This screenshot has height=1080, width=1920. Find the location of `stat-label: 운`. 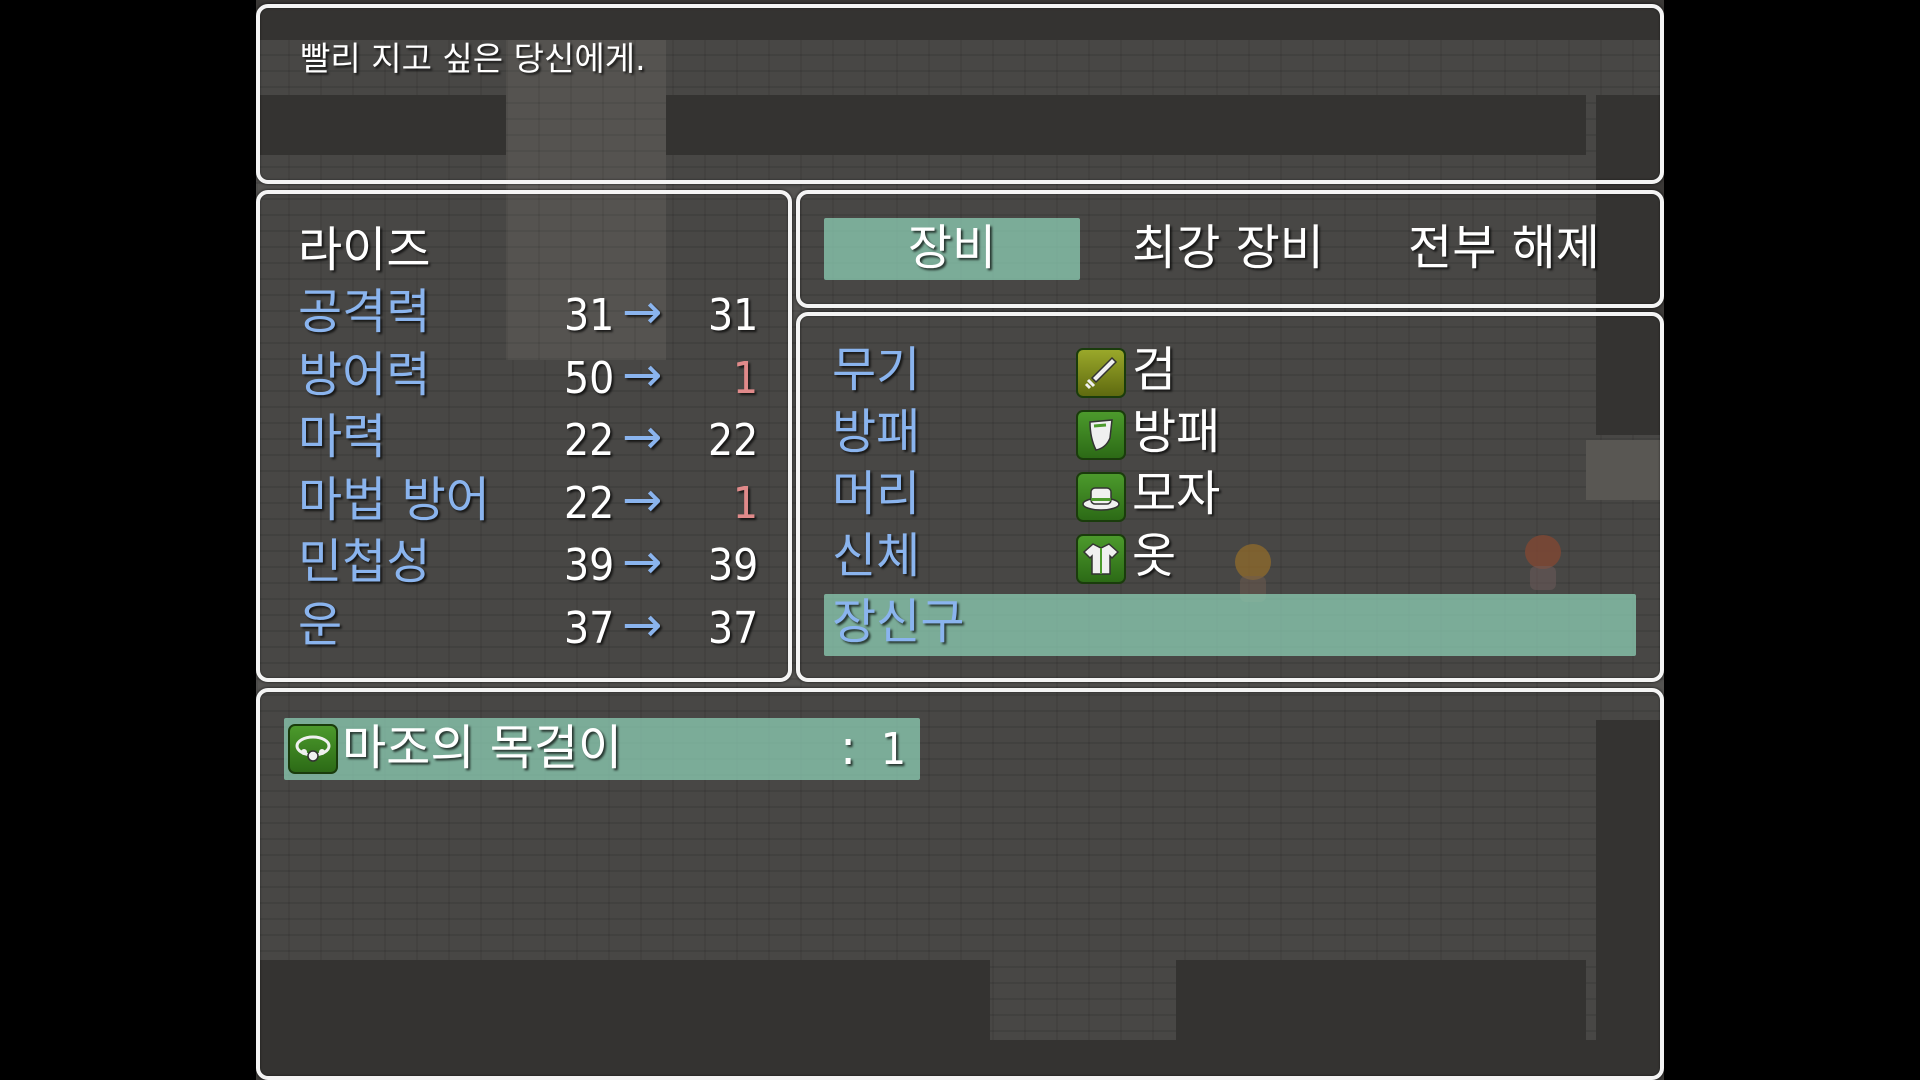

stat-label: 운 is located at coordinates (320, 625).